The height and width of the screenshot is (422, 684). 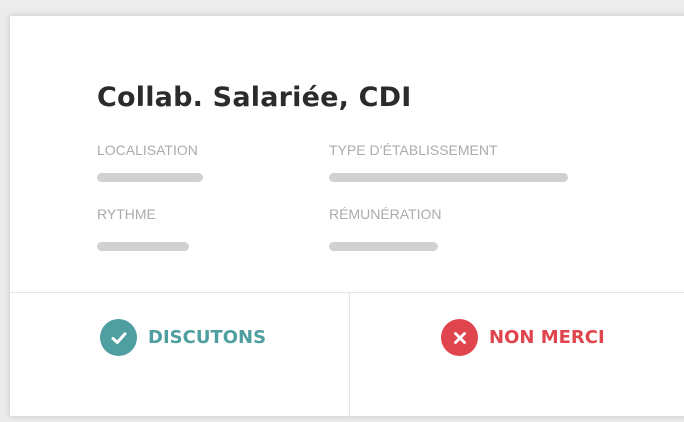 I want to click on decline-button-label: NON MERCI, so click(x=547, y=337).